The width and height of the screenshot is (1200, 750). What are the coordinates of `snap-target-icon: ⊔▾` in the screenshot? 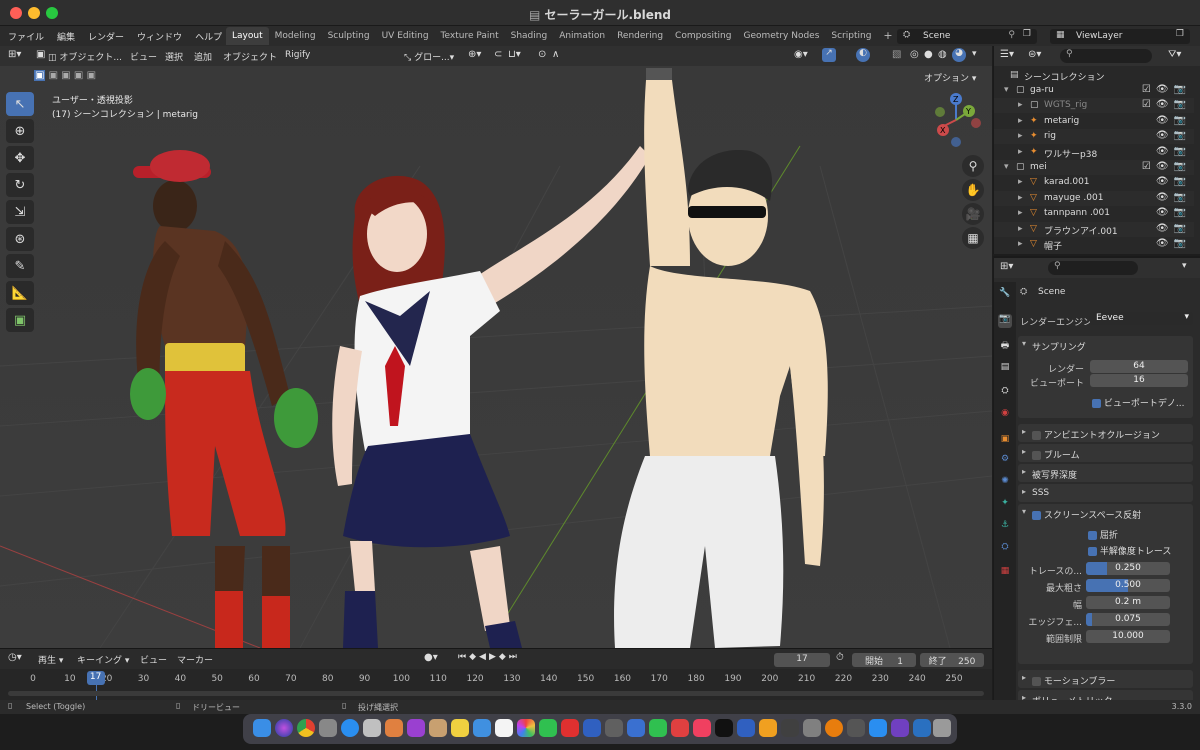 It's located at (514, 54).